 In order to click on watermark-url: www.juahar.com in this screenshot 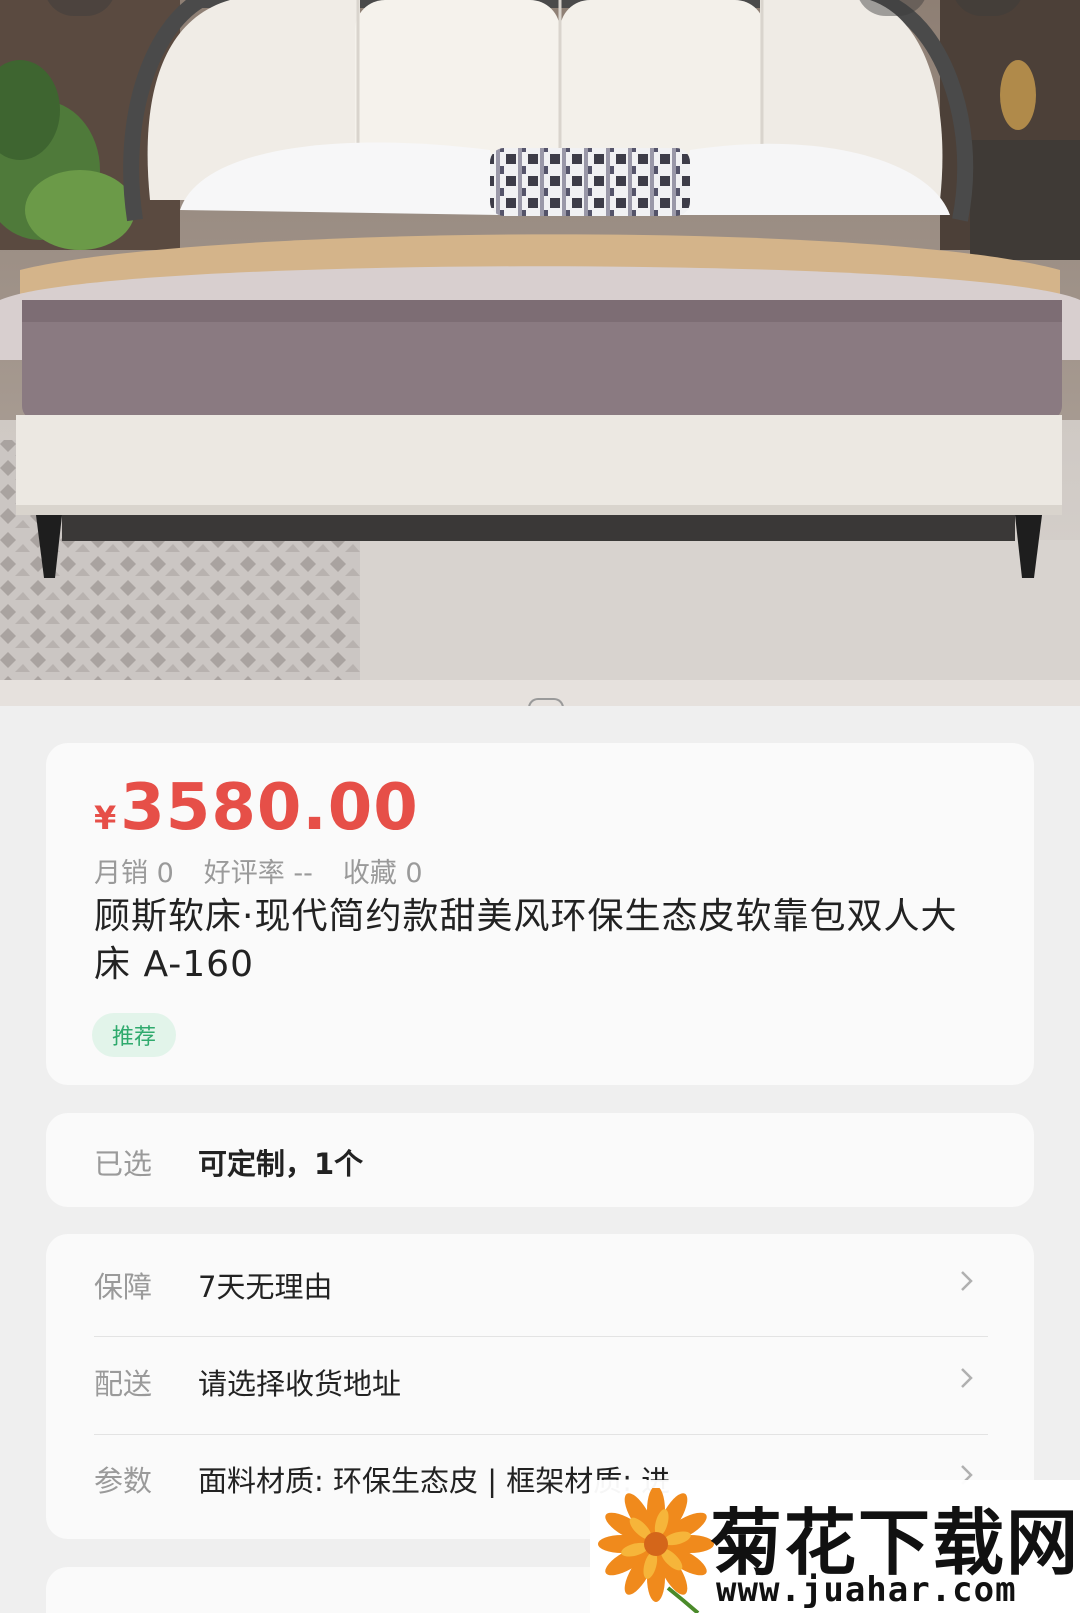, I will do `click(866, 1590)`.